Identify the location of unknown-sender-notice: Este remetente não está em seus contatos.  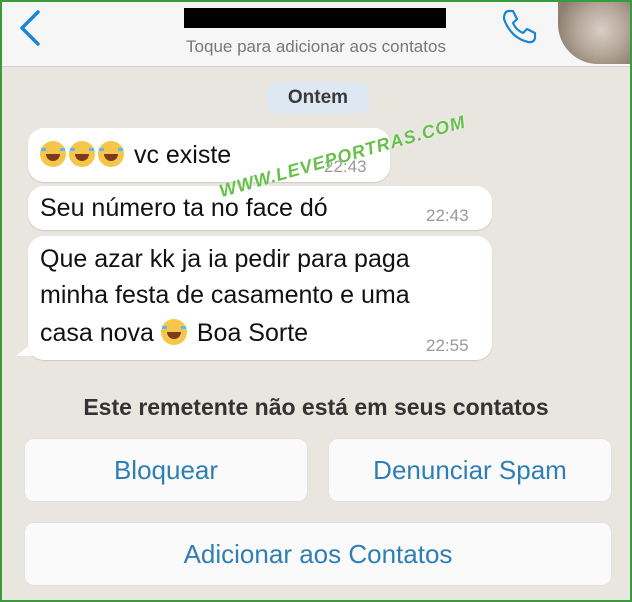
(316, 407).